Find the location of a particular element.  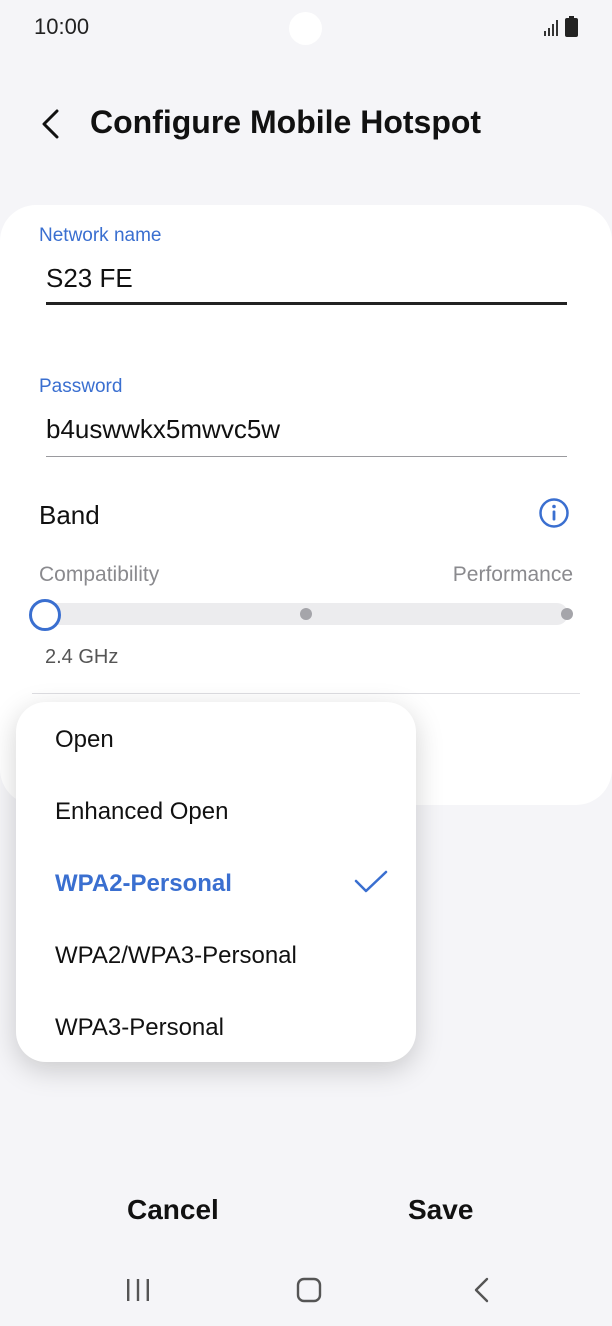

band-value: 2.4 GHz is located at coordinates (82, 657).